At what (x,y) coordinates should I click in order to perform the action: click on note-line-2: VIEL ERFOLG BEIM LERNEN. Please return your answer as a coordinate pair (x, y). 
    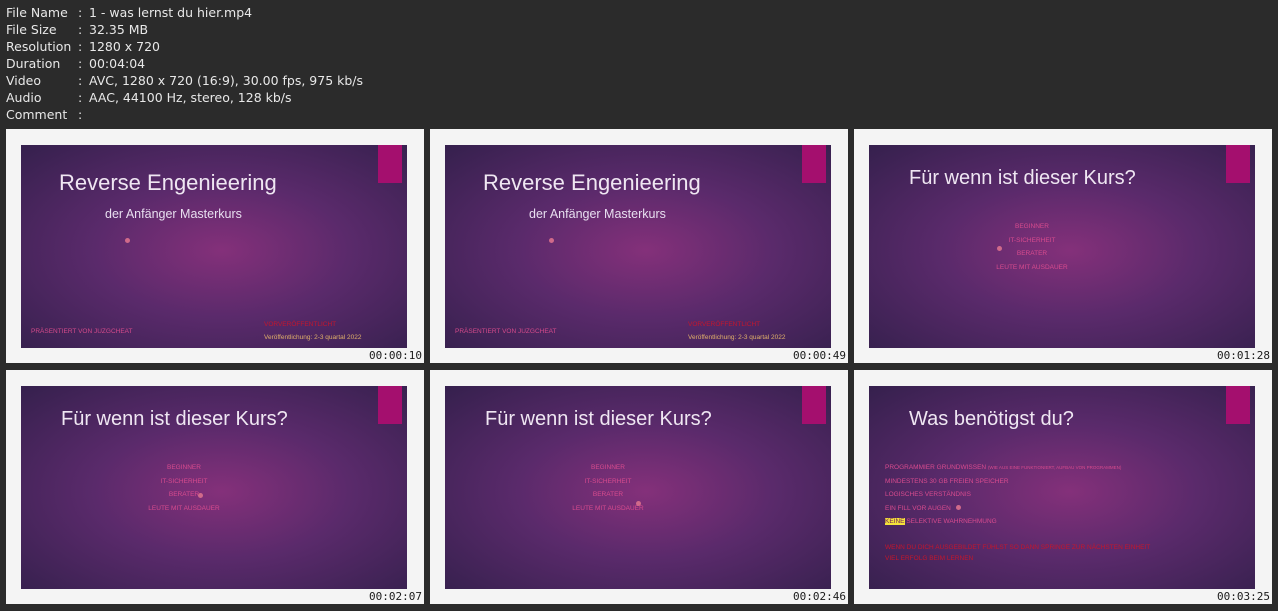
    Looking at the image, I should click on (929, 558).